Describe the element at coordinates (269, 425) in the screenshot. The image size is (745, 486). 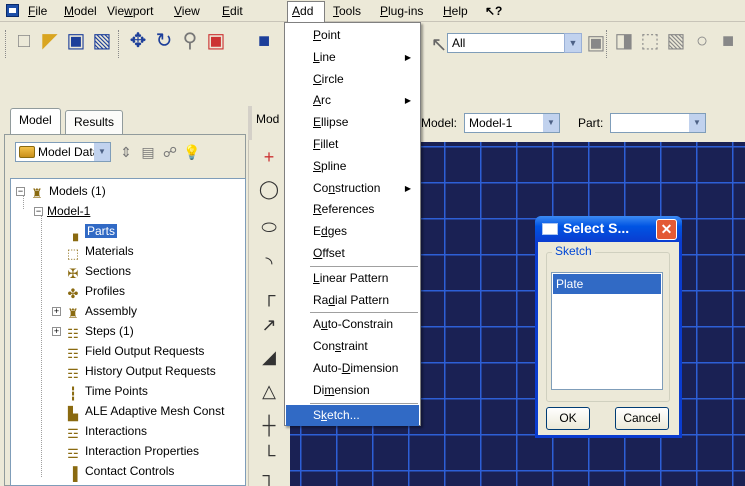
I see `dimension-tool-icon: ┼` at that location.